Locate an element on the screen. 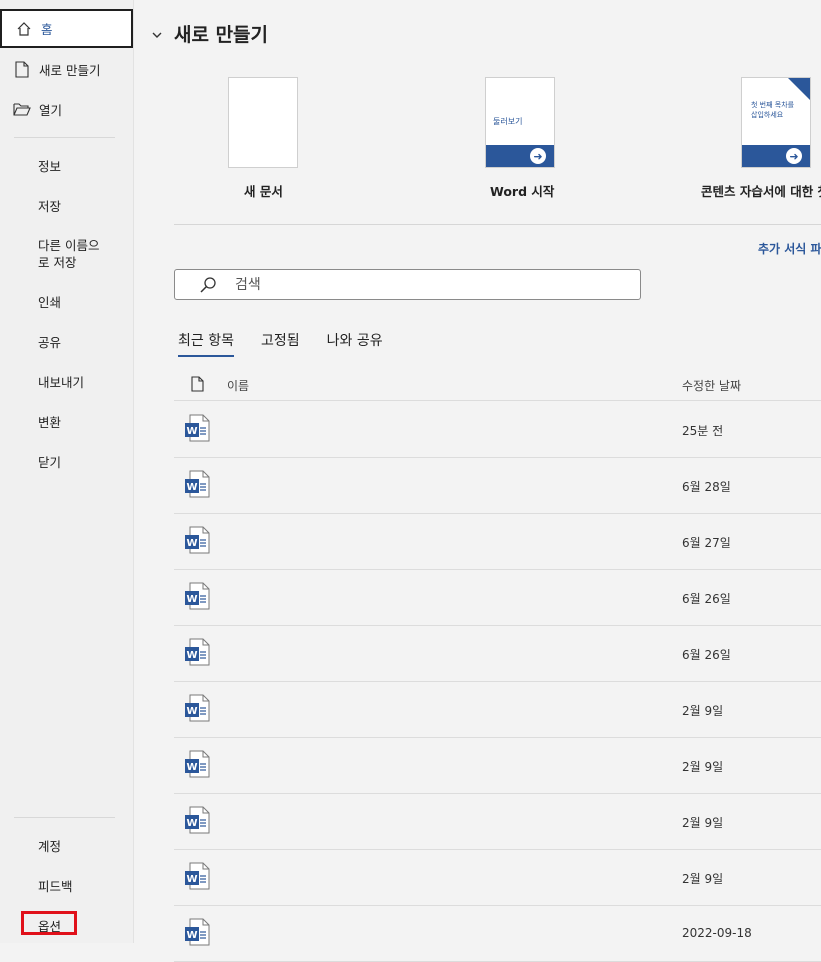 Image resolution: width=821 pixels, height=962 pixels. template-blank: 새 문서 is located at coordinates (263, 138).